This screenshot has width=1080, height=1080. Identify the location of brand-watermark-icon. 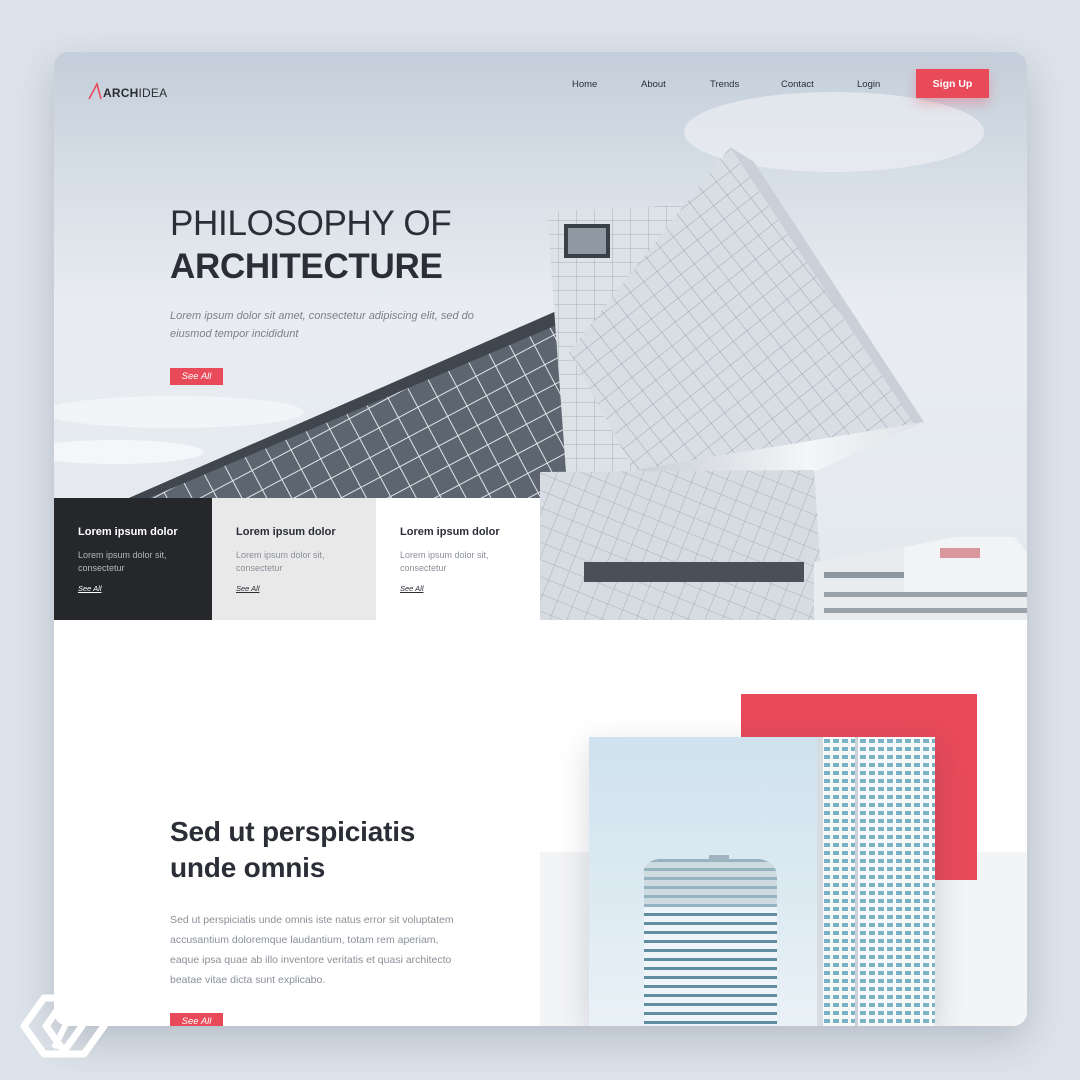
(64, 1026).